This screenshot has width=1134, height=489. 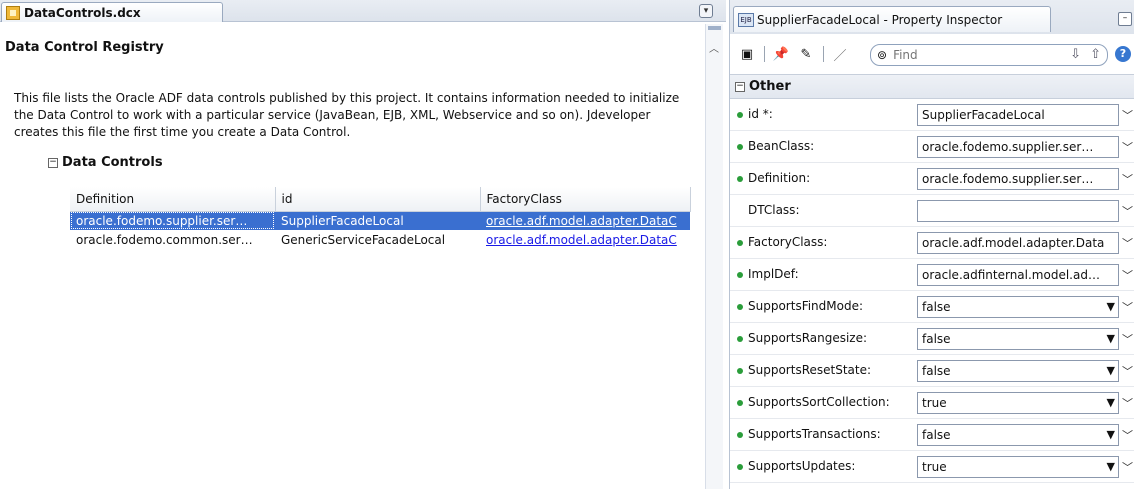 What do you see at coordinates (781, 146) in the screenshot?
I see `property-label: BeanClass:` at bounding box center [781, 146].